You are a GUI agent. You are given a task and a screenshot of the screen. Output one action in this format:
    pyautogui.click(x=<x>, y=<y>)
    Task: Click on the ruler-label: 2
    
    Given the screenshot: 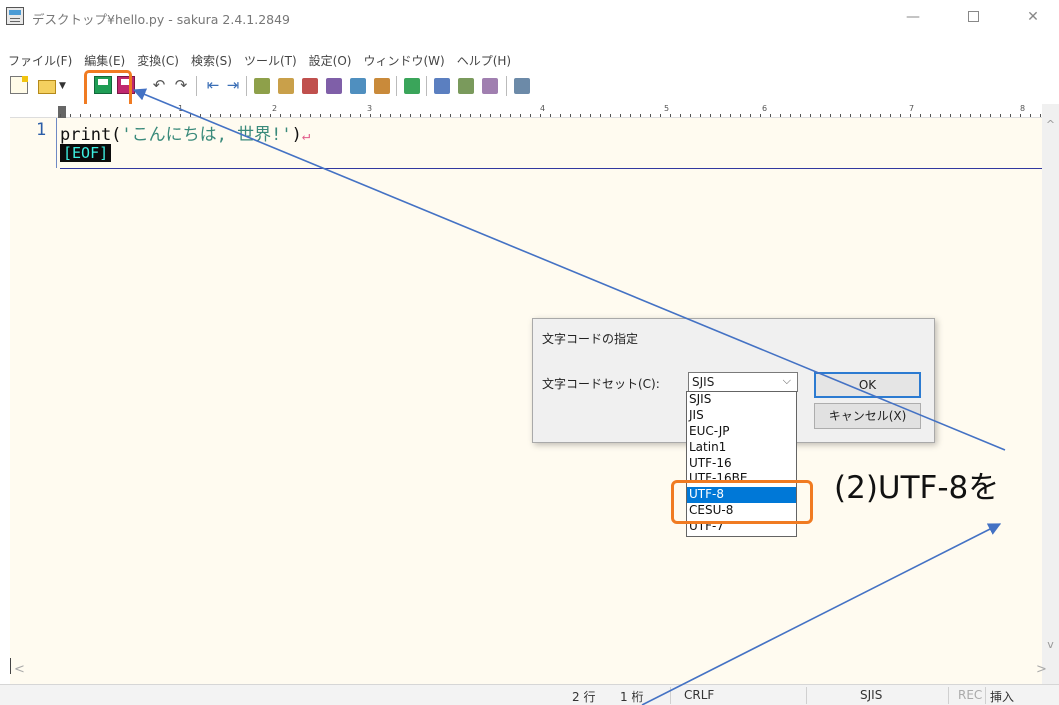 What is the action you would take?
    pyautogui.click(x=275, y=108)
    